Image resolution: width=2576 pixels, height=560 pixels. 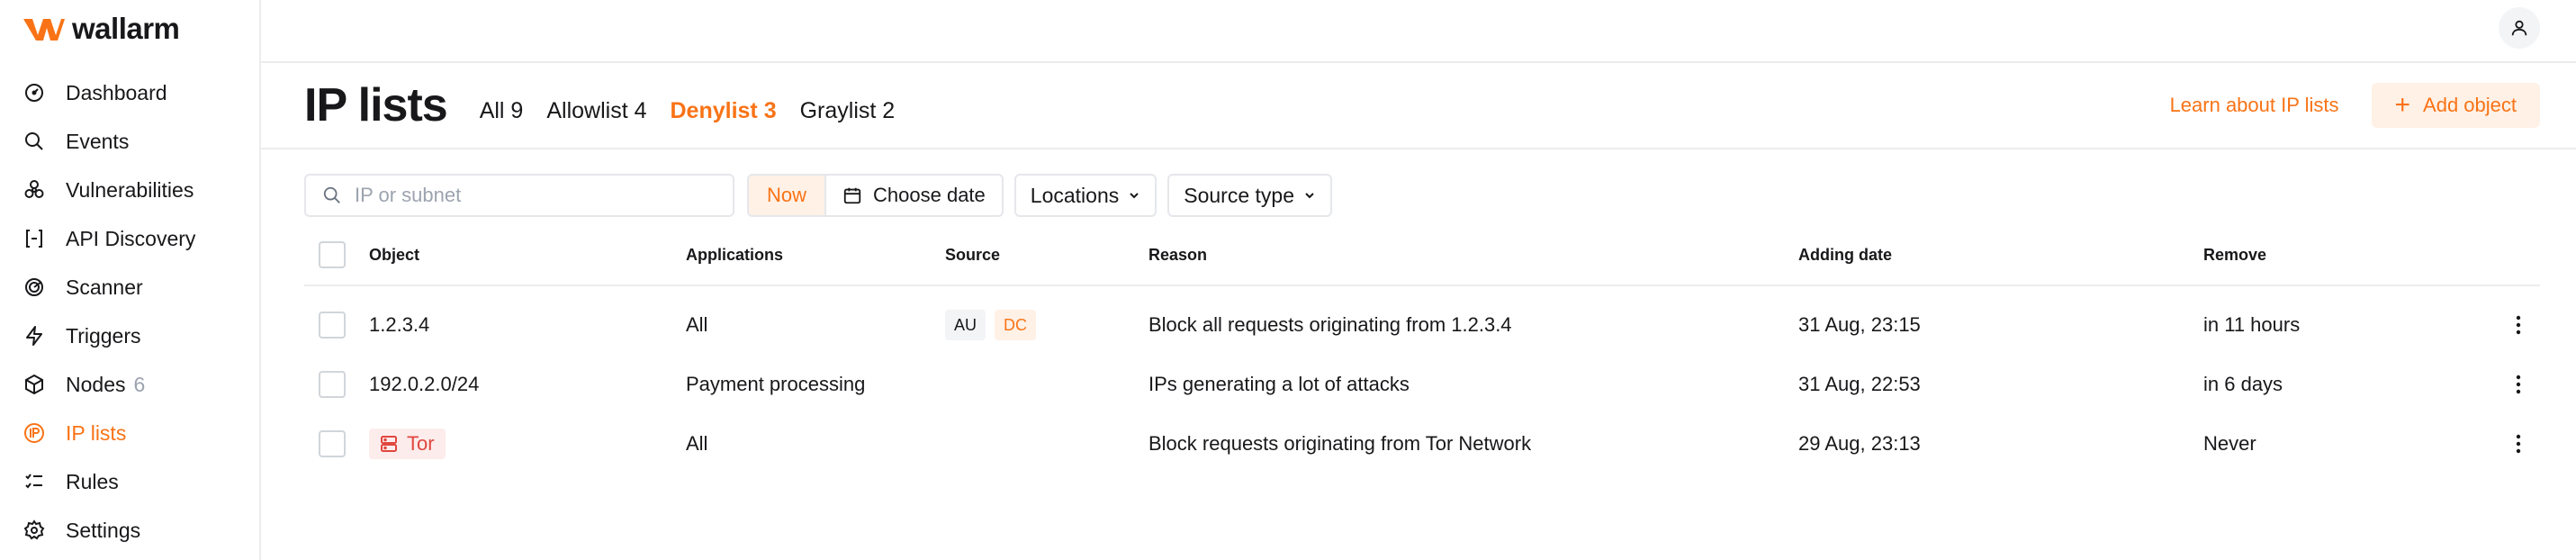 I want to click on search-box, so click(x=519, y=195).